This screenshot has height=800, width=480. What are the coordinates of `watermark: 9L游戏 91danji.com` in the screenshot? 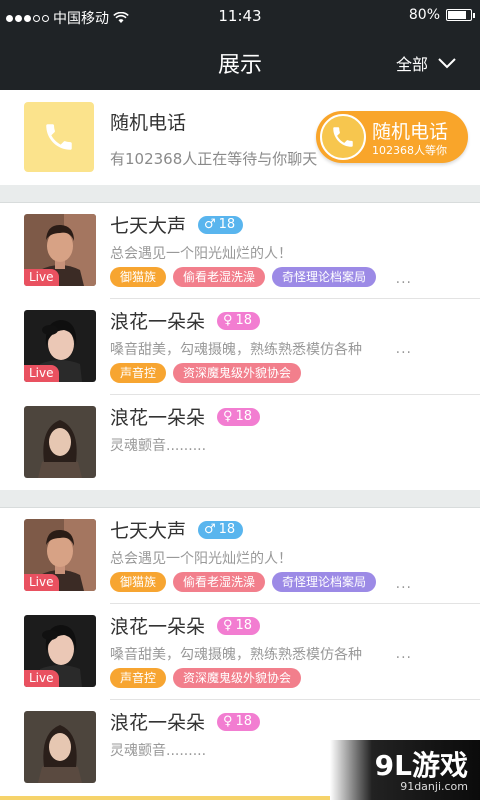 It's located at (405, 770).